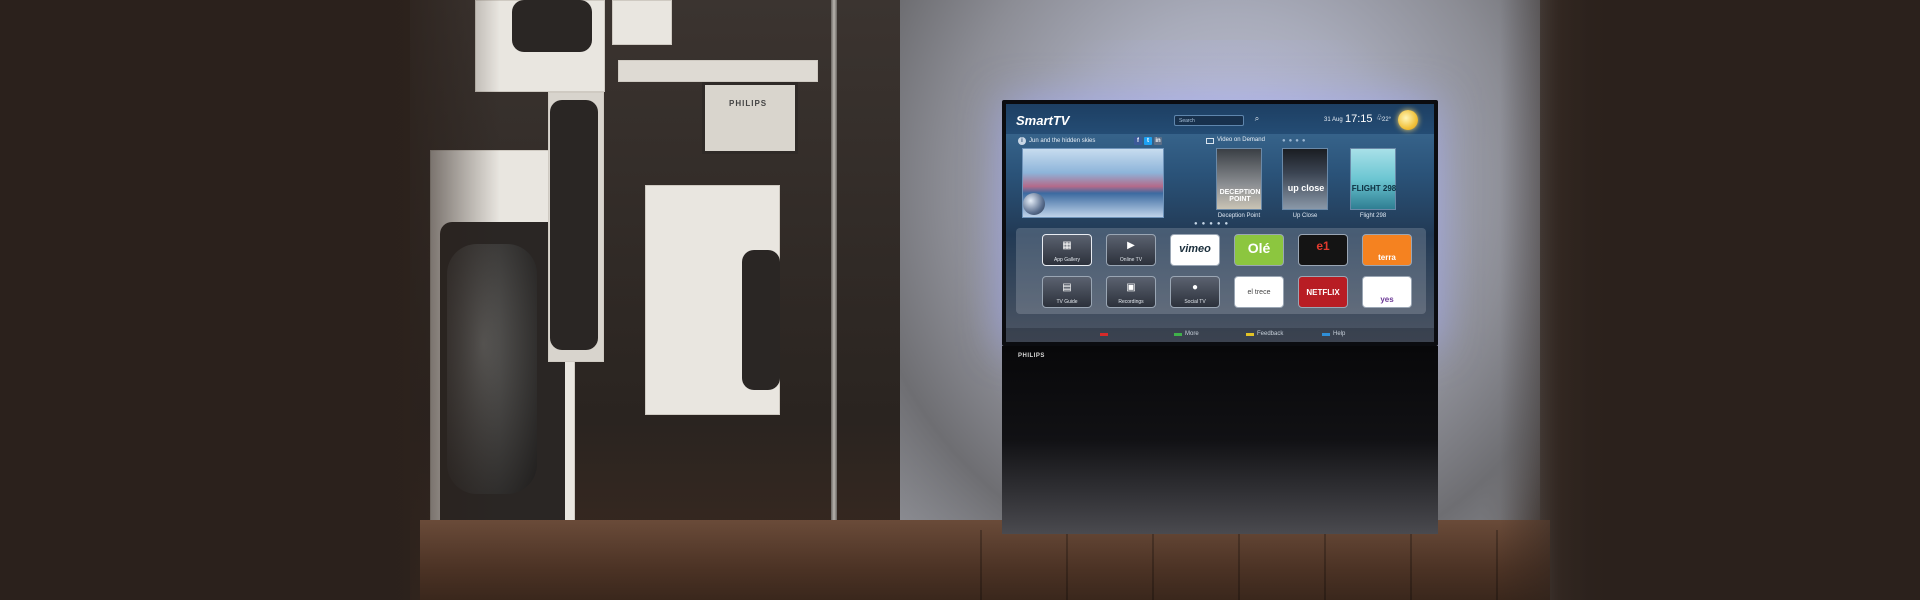 This screenshot has width=1920, height=600. What do you see at coordinates (1295, 141) in the screenshot?
I see `vod-page-dots: ●●●●` at bounding box center [1295, 141].